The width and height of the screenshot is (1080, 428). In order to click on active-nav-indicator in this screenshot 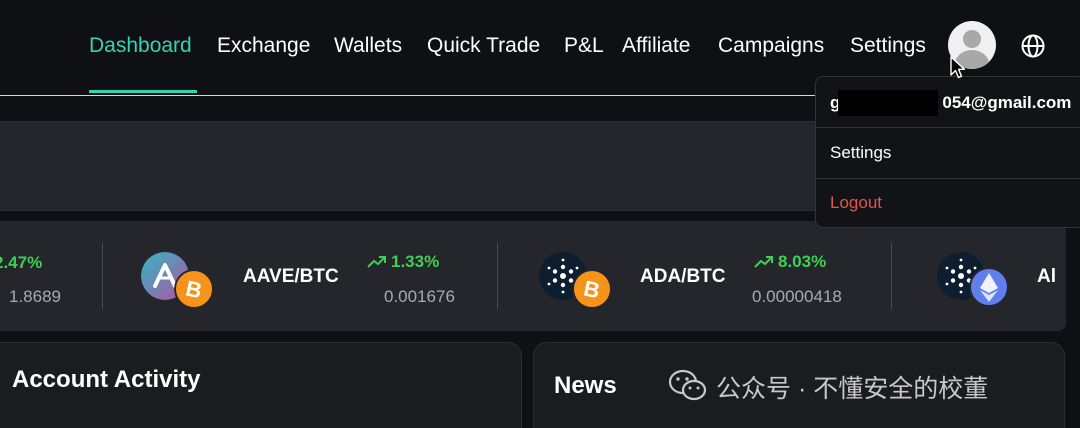, I will do `click(143, 91)`.